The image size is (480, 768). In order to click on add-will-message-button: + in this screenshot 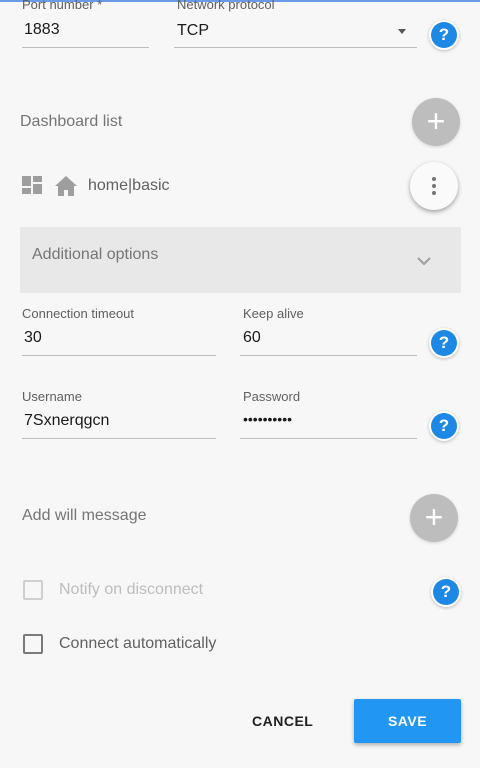, I will do `click(434, 518)`.